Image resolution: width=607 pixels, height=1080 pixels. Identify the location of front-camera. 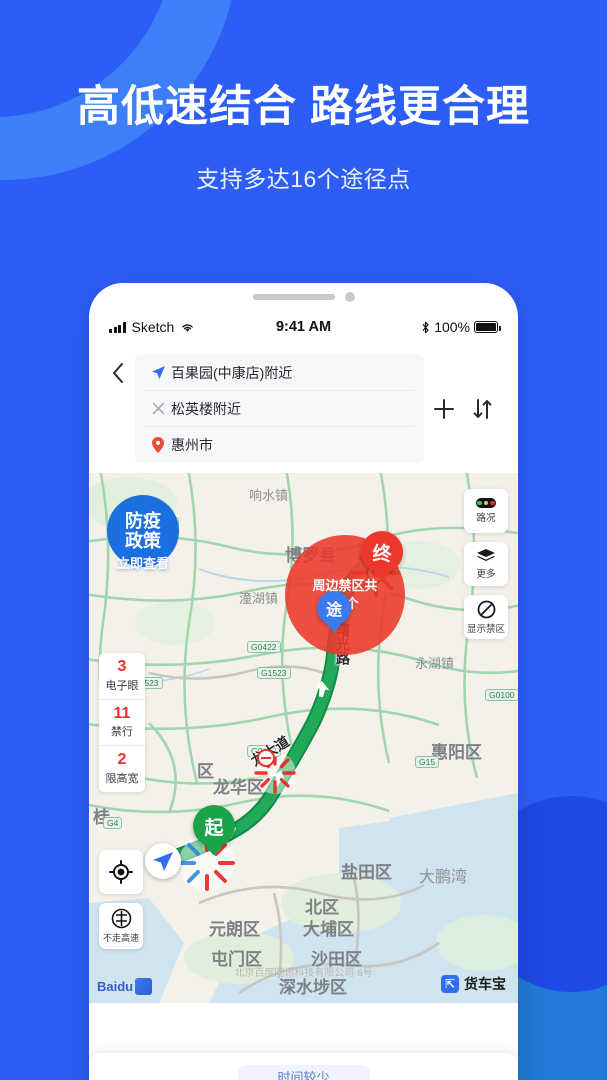
(349, 297).